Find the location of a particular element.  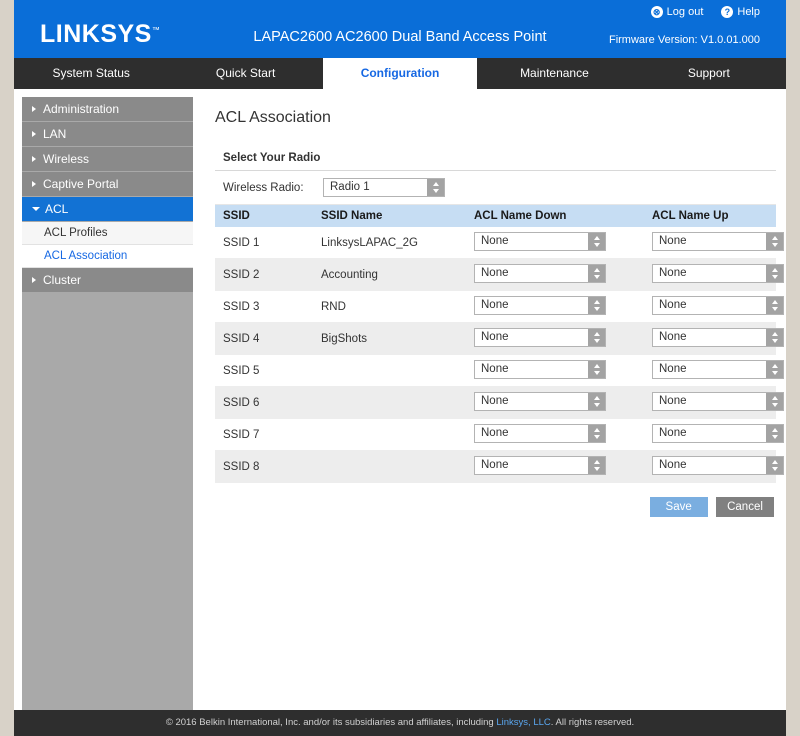

help-link: ? Help is located at coordinates (740, 12).